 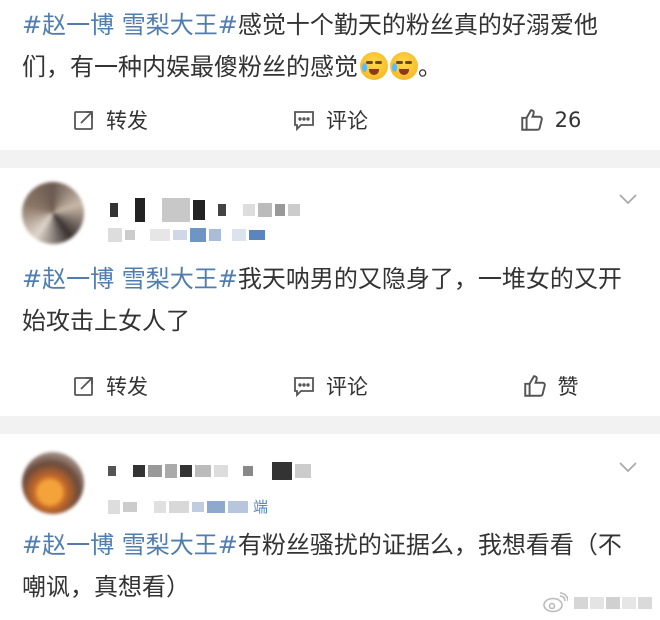 I want to click on weibo-watermark, so click(x=597, y=603).